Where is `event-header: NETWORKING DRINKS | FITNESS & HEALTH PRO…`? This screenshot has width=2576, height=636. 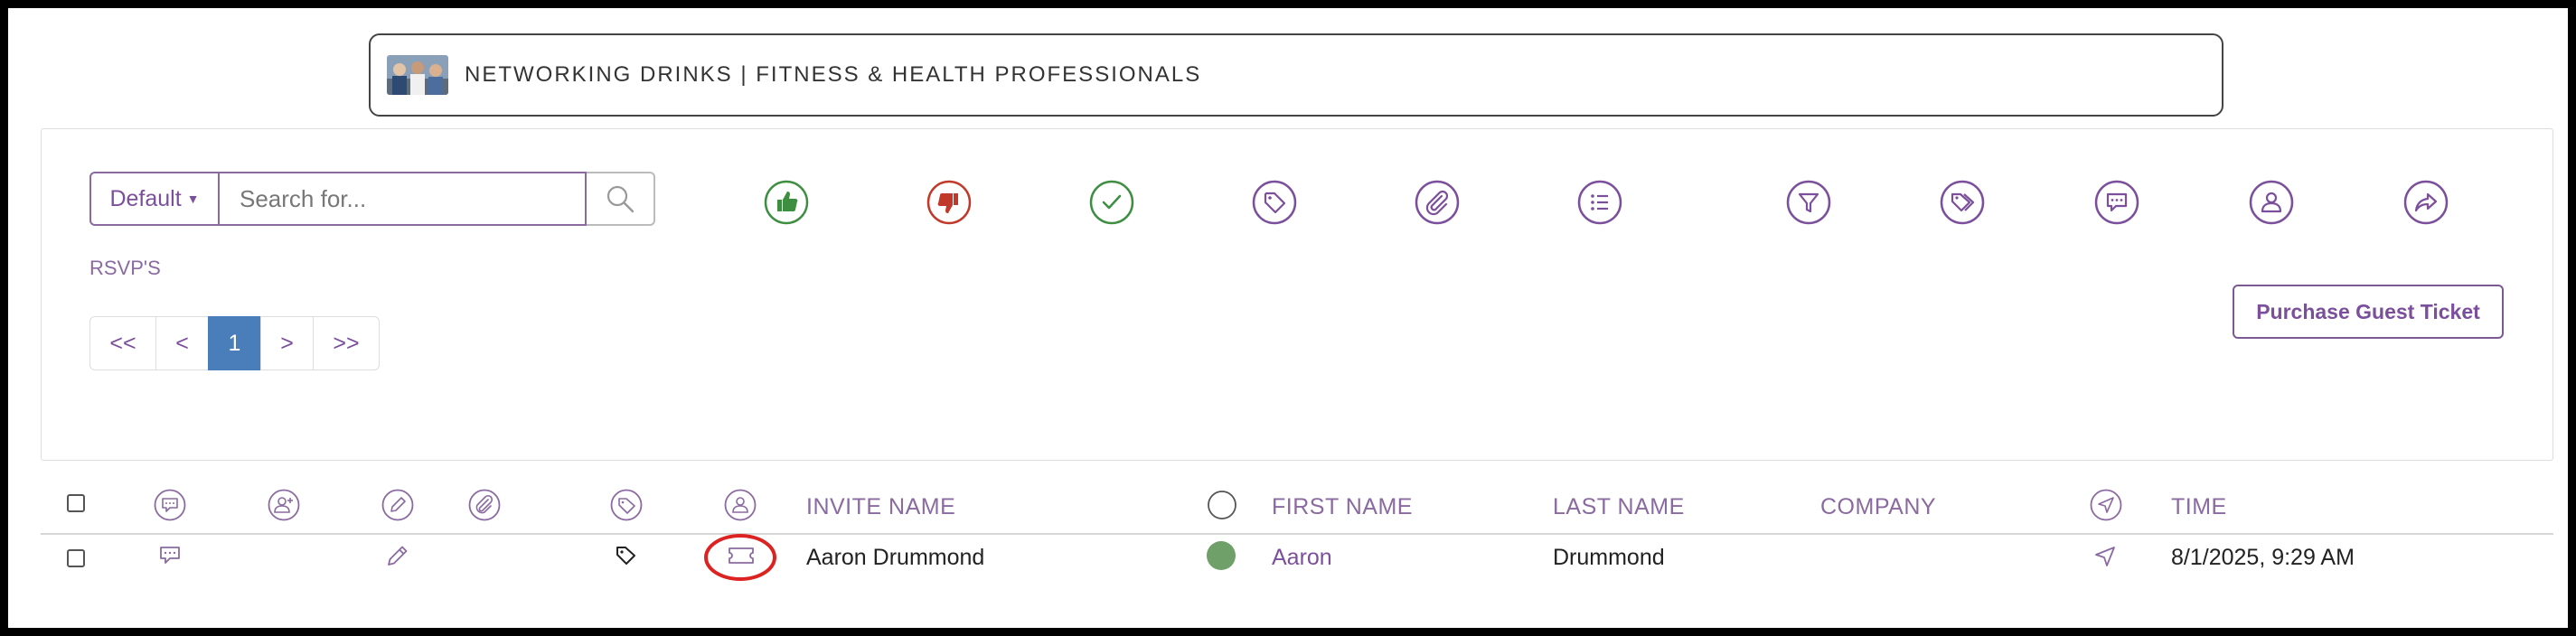
event-header: NETWORKING DRINKS | FITNESS & HEALTH PRO… is located at coordinates (1296, 75).